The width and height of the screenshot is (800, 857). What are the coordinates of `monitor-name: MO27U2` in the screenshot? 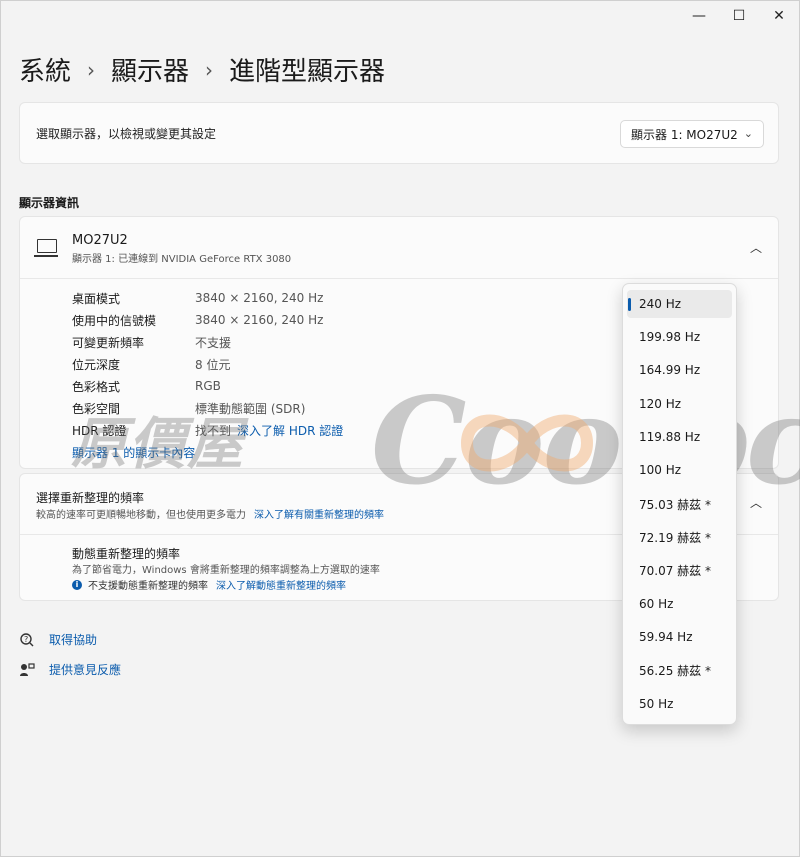 It's located at (100, 240).